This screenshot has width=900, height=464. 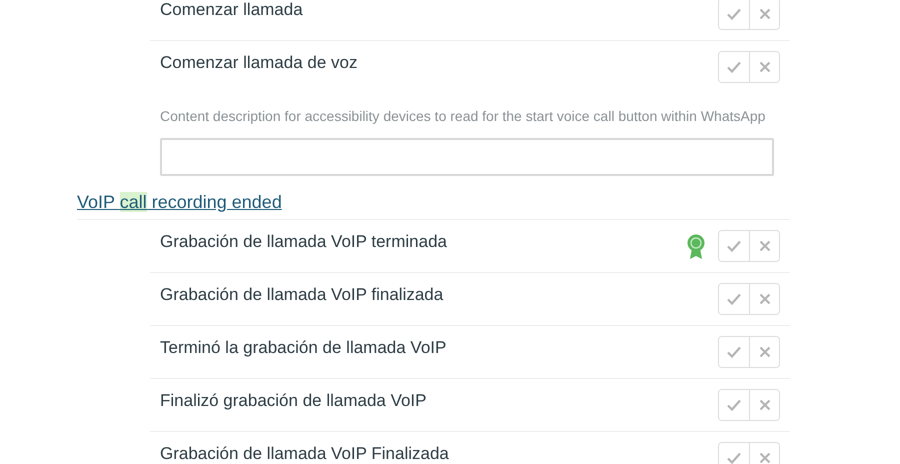 I want to click on string-link: VoIP call recording ended, so click(x=179, y=202).